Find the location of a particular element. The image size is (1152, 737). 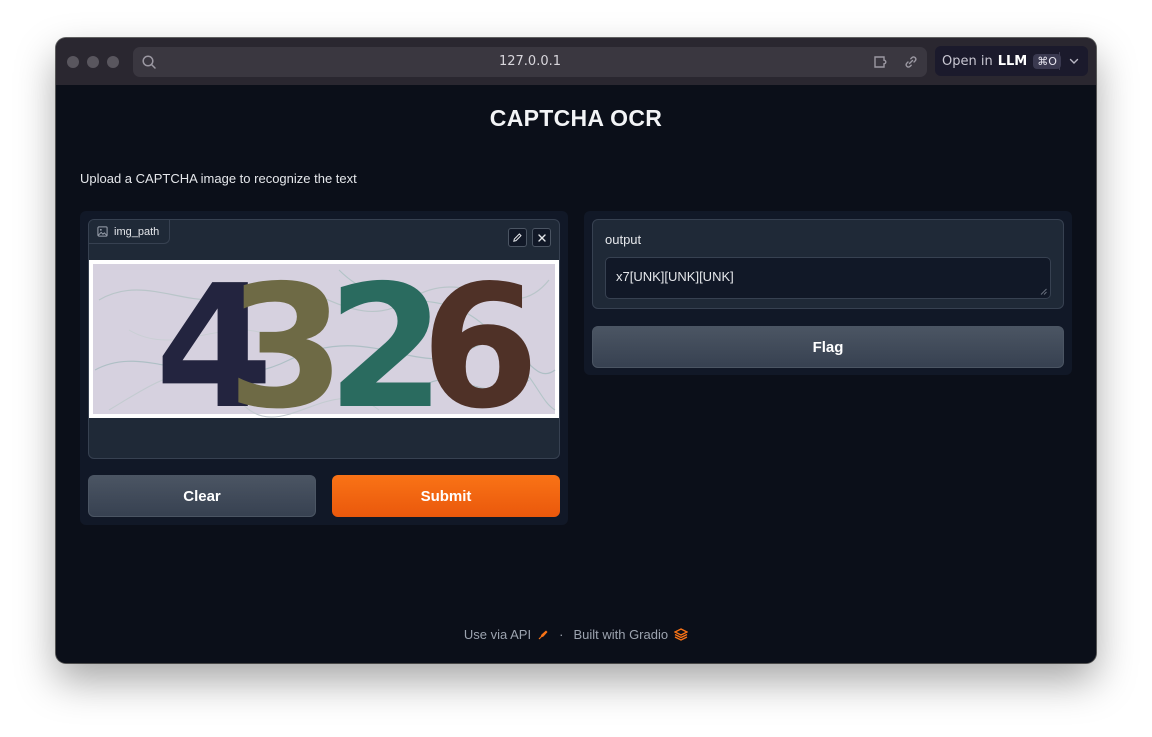

minimize-window-button is located at coordinates (93, 62).